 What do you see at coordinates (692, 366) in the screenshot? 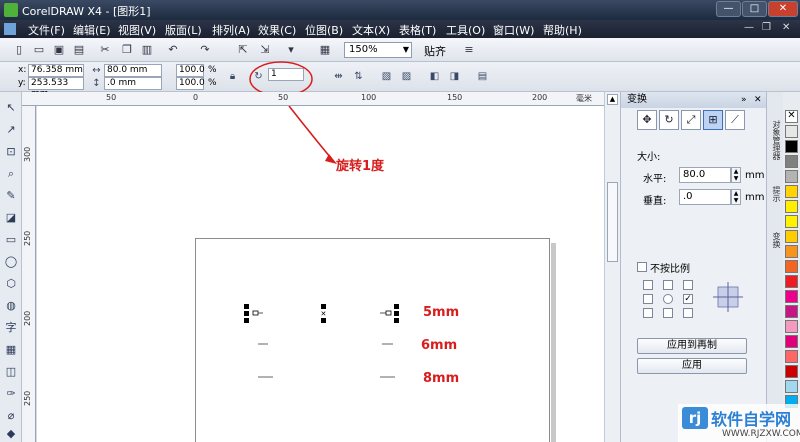
I see `apply-button: 应用` at bounding box center [692, 366].